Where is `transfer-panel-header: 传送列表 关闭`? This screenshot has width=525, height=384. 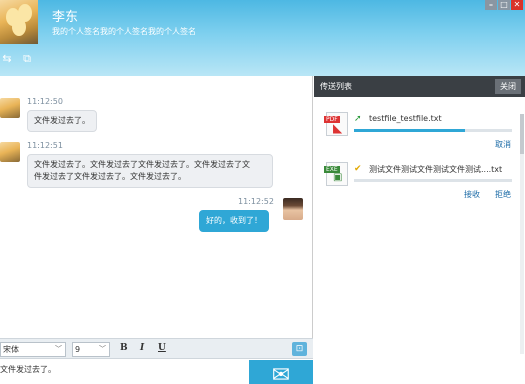
transfer-panel-header: 传送列表 关闭 is located at coordinates (419, 86).